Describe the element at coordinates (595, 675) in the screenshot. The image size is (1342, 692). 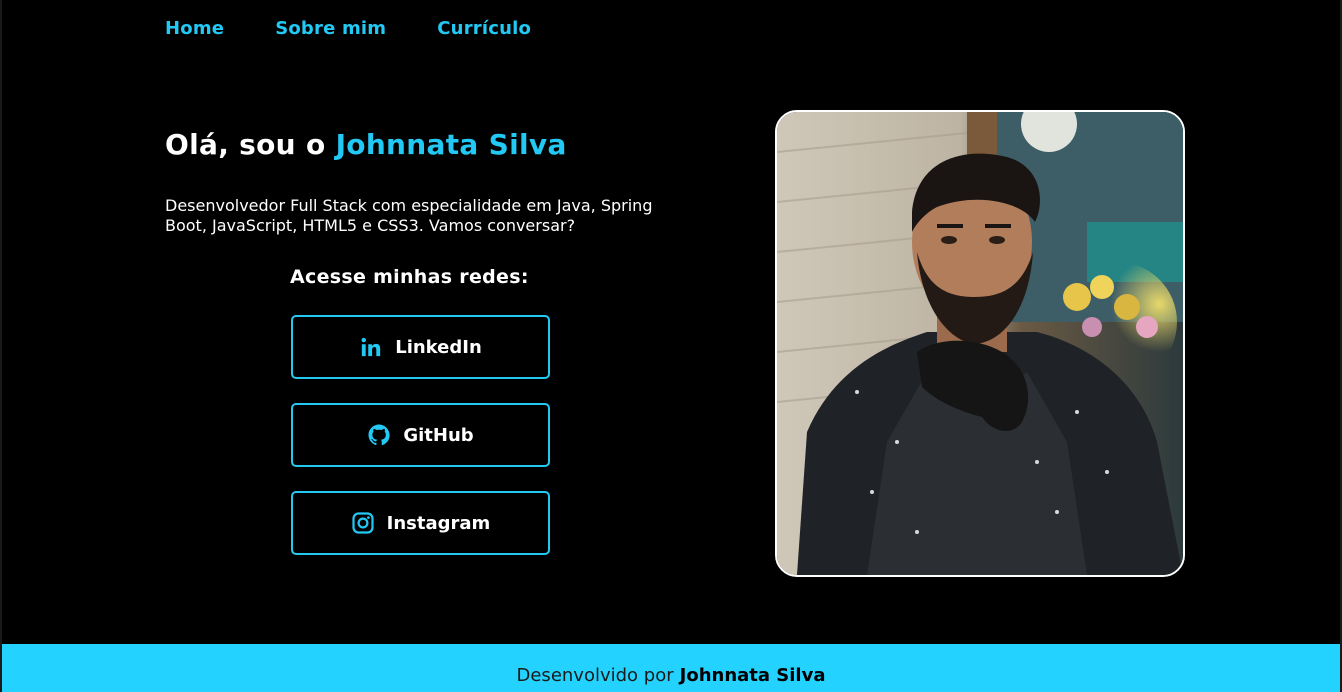
I see `footer-prefix: Desenvolvido por` at that location.